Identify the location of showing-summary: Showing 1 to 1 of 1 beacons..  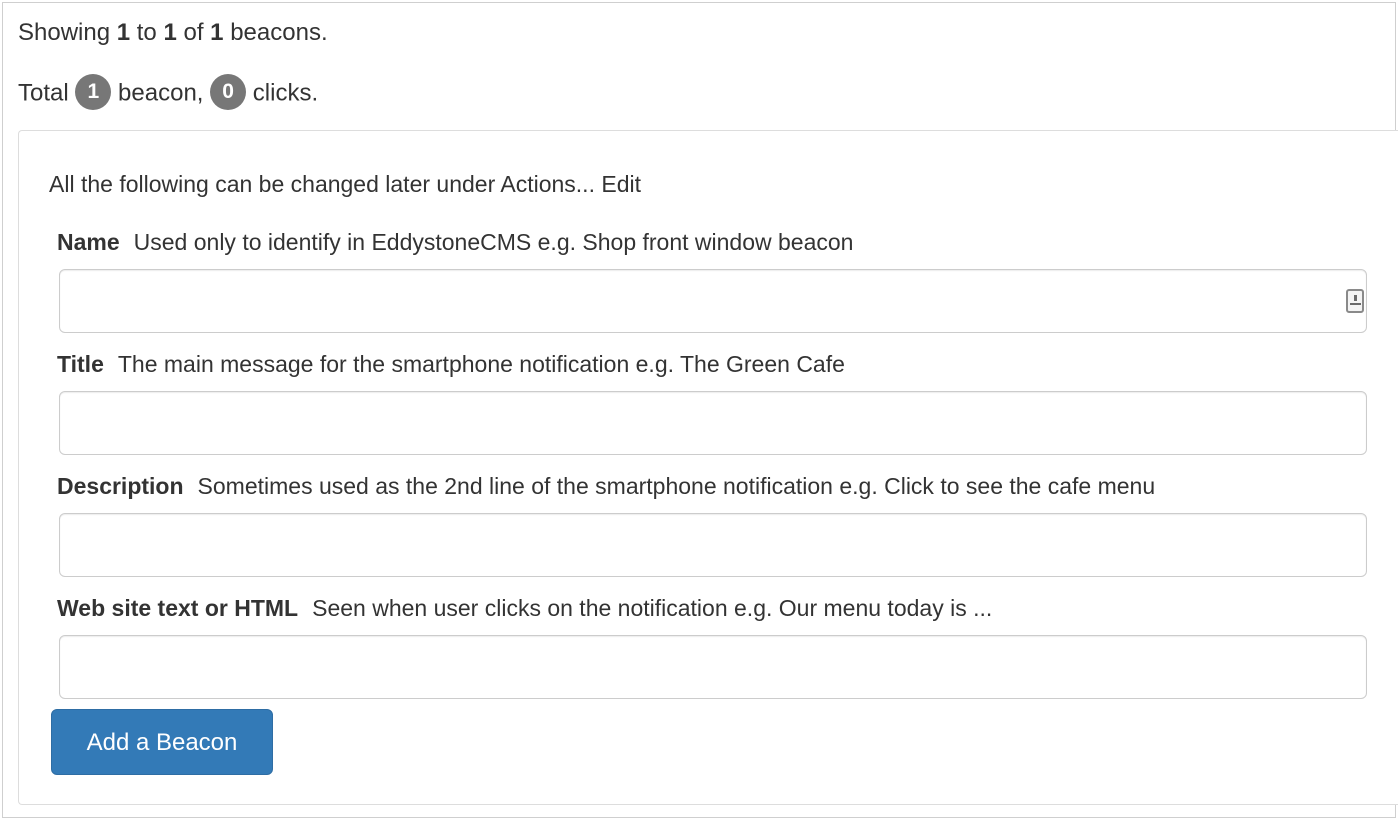
(173, 33).